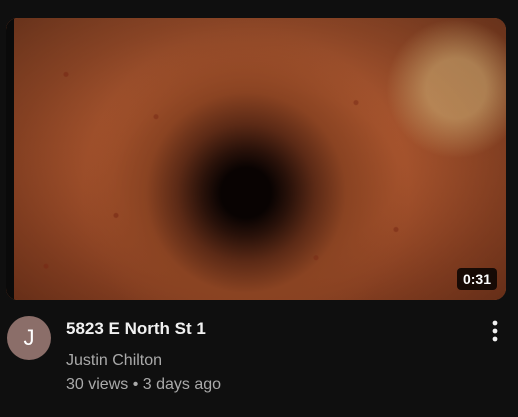 The image size is (518, 417). Describe the element at coordinates (271, 361) in the screenshot. I see `channel-name: Justin Chilton` at that location.